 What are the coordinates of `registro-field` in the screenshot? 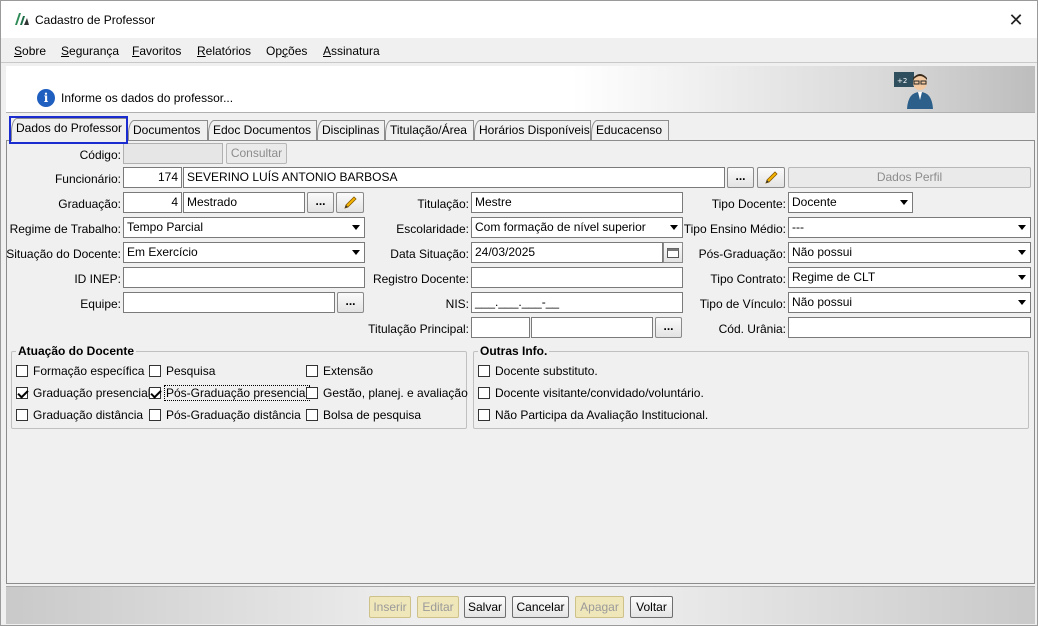 It's located at (577, 277).